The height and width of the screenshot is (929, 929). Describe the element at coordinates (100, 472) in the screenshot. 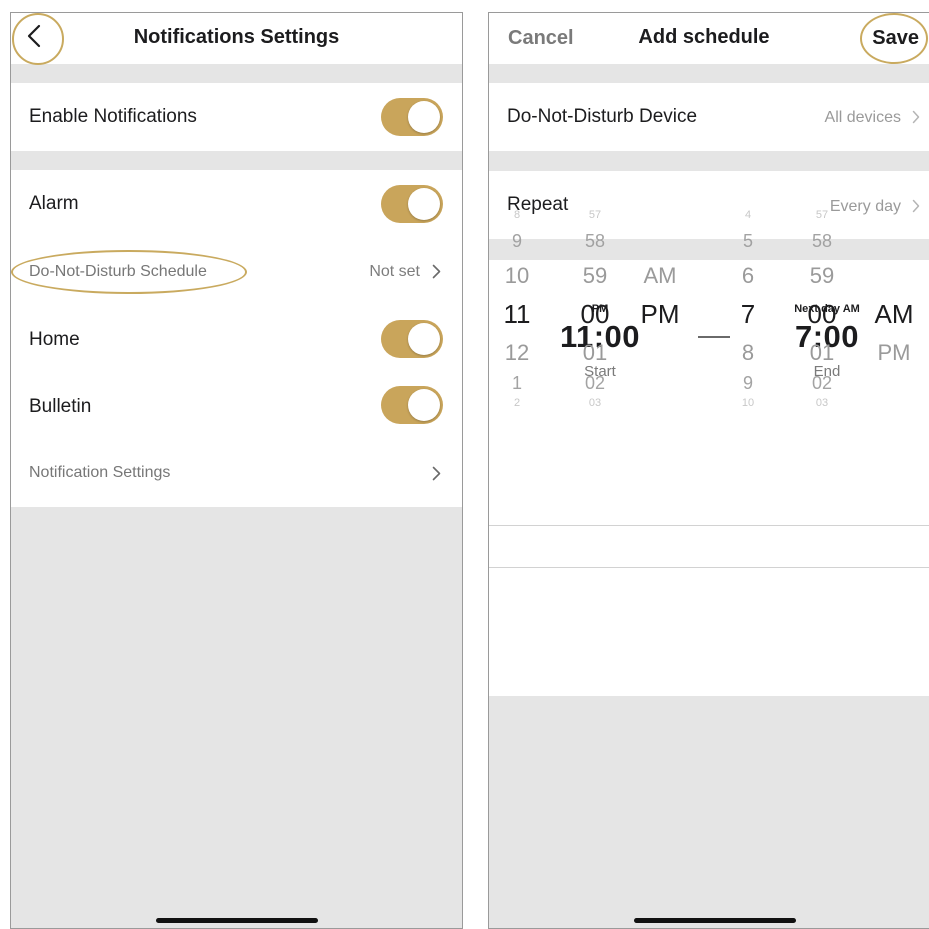

I see `notification-settings-label: Notification Settings` at that location.